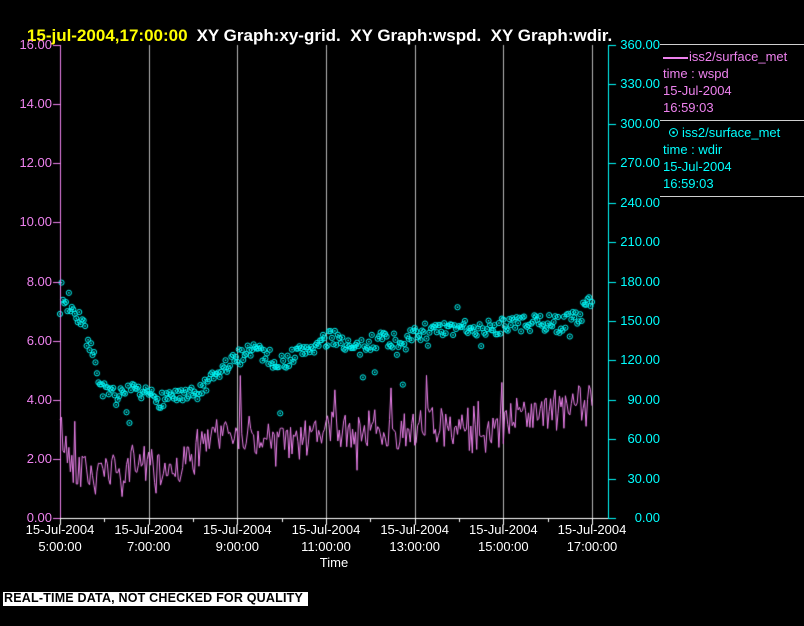  I want to click on legend-wdir-source-line: iss2/surface_met, so click(733, 132).